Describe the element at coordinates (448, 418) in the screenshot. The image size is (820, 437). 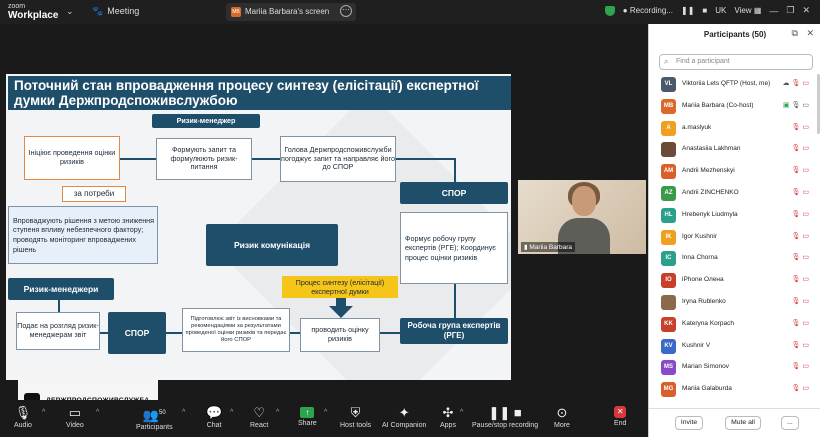
I see `apps-button: ✣ Apps` at that location.